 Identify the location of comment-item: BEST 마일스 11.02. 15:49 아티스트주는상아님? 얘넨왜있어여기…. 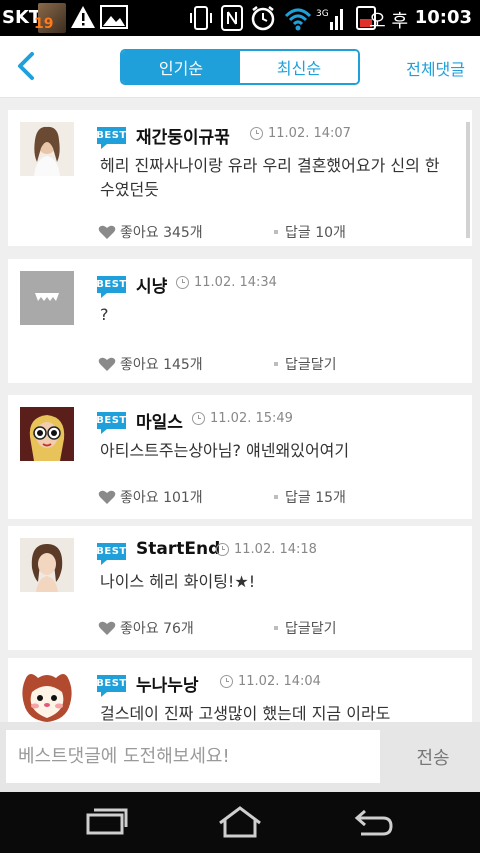
(240, 457).